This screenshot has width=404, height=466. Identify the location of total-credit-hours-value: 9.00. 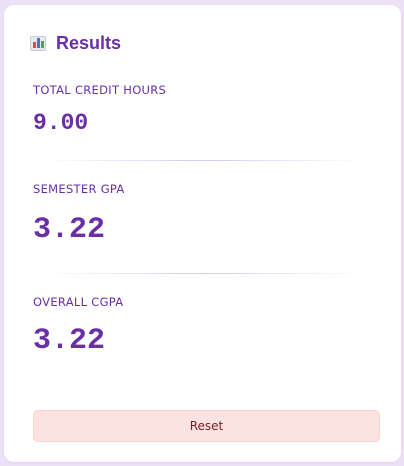
(61, 123).